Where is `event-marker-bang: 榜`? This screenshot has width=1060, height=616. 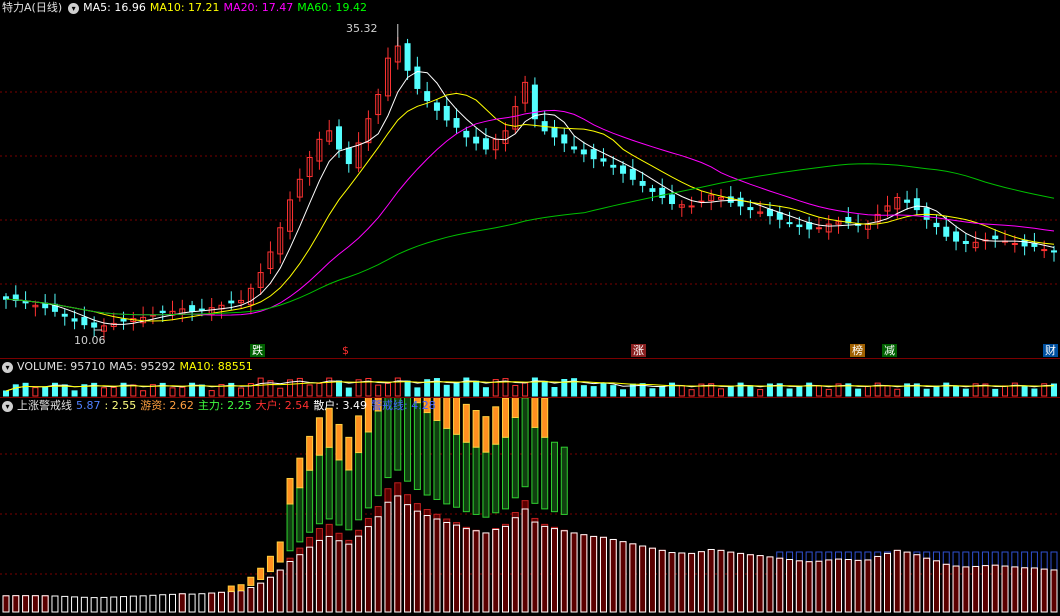 event-marker-bang: 榜 is located at coordinates (857, 350).